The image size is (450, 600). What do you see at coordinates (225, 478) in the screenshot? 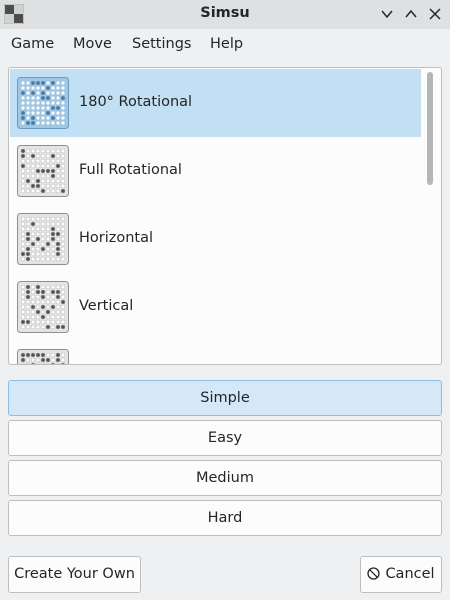
I see `difficulty-medium-button: Medium` at bounding box center [225, 478].